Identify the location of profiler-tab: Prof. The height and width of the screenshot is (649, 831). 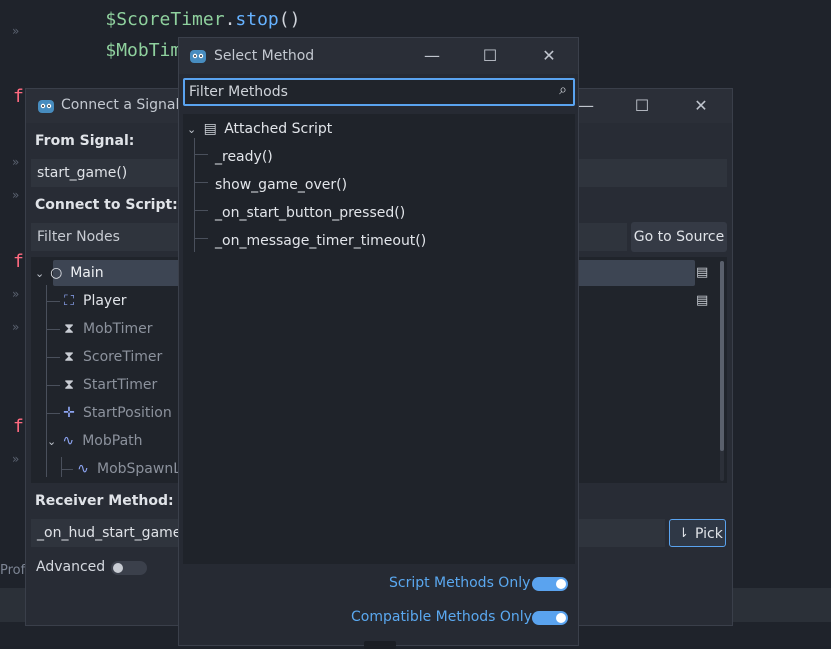
(12, 570).